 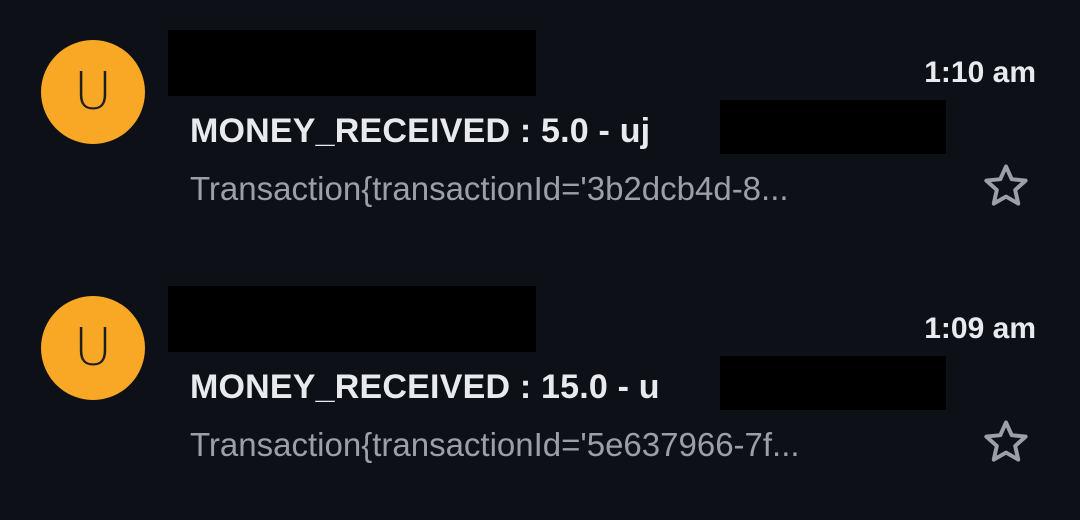 I want to click on email-time: 1:10 am, so click(x=980, y=72).